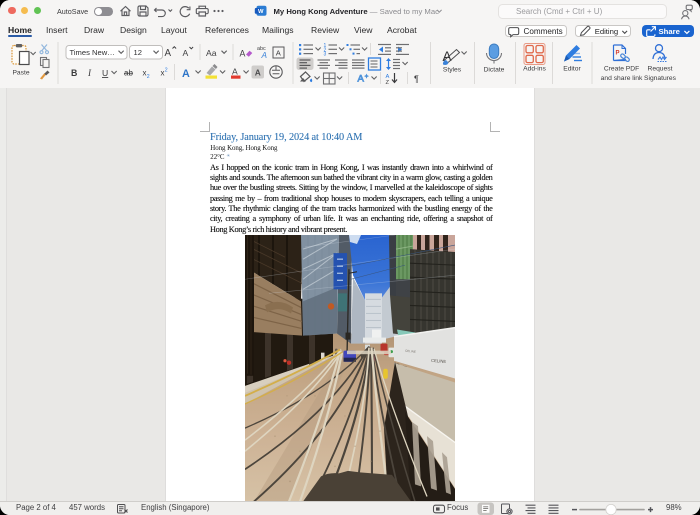 This screenshot has height=515, width=700. Describe the element at coordinates (621, 69) in the screenshot. I see `svg-text: Create PDF` at that location.